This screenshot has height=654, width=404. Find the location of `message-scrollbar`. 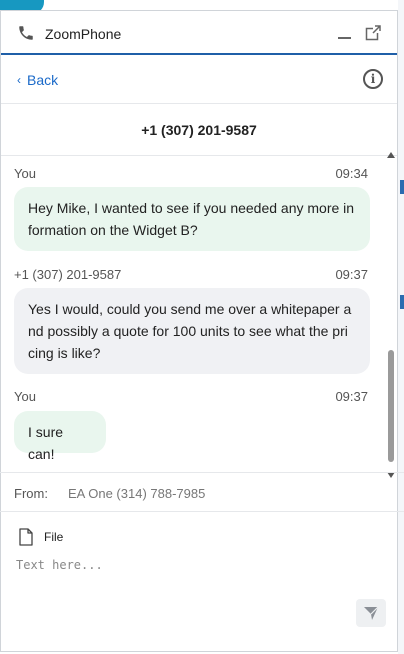

message-scrollbar is located at coordinates (391, 315).